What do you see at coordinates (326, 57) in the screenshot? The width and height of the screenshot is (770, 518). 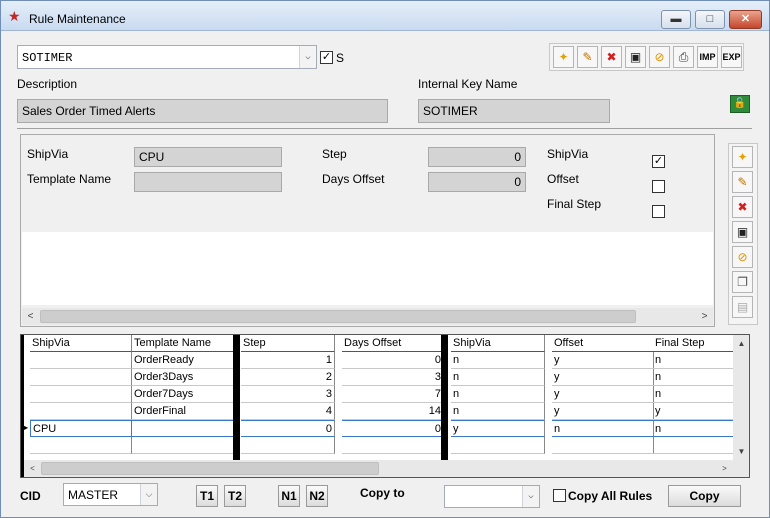 I see `s-checkbox: ✓` at bounding box center [326, 57].